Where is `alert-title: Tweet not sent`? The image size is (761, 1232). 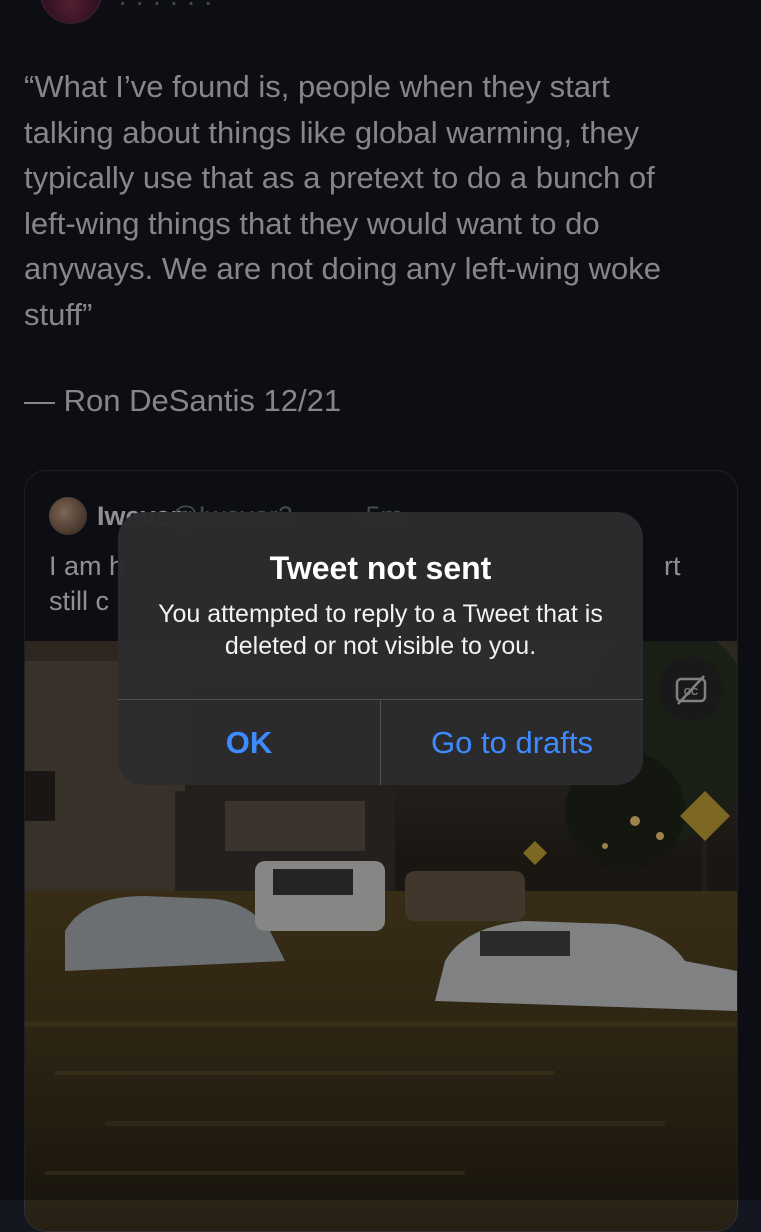
alert-title: Tweet not sent is located at coordinates (380, 568).